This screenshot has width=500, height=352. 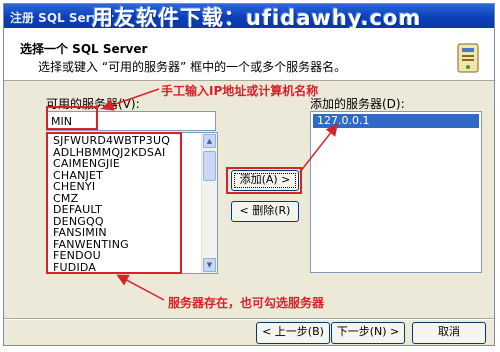 I want to click on added-servers-label: 添加的服务器(D):, so click(x=357, y=104).